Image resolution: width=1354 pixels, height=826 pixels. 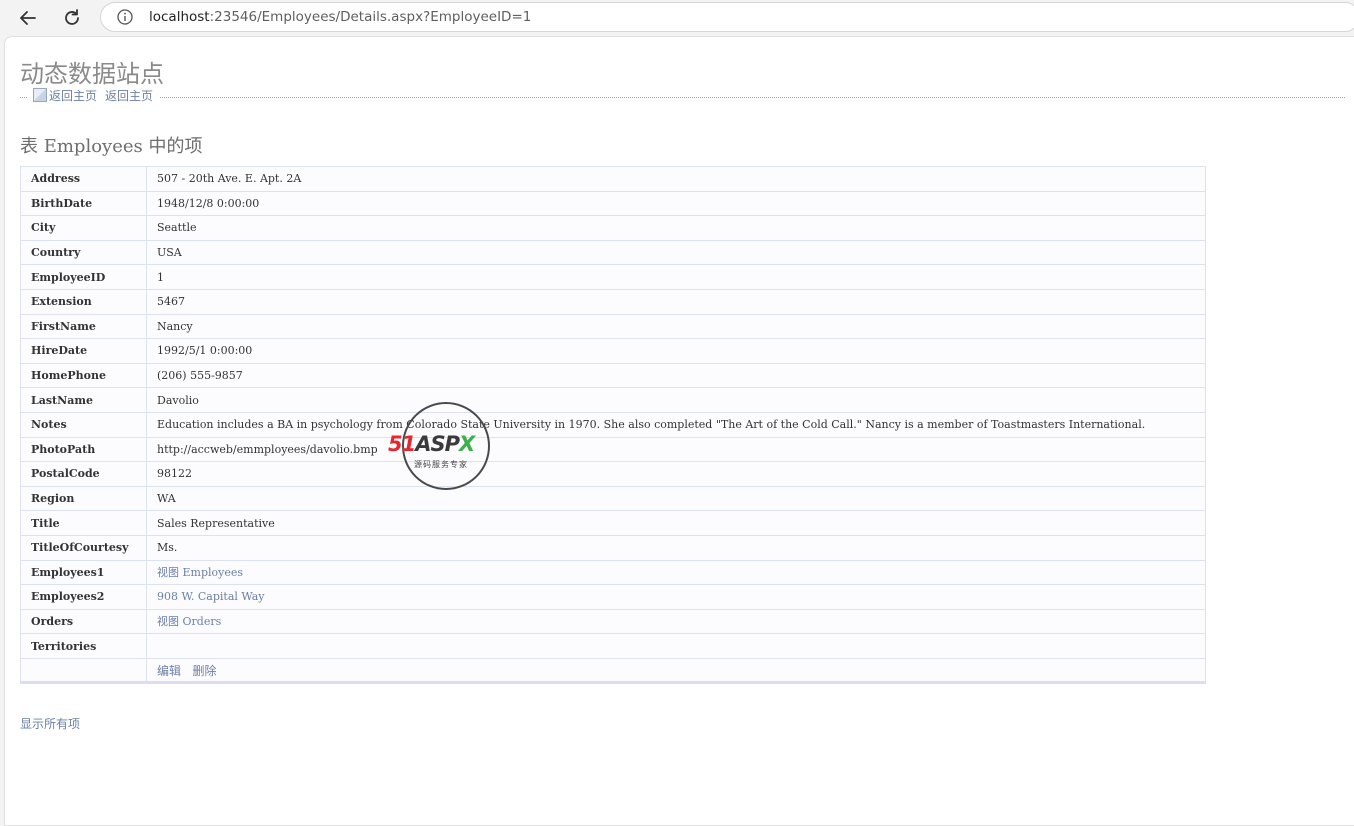 I want to click on table-row: Extension 5467, so click(x=613, y=301).